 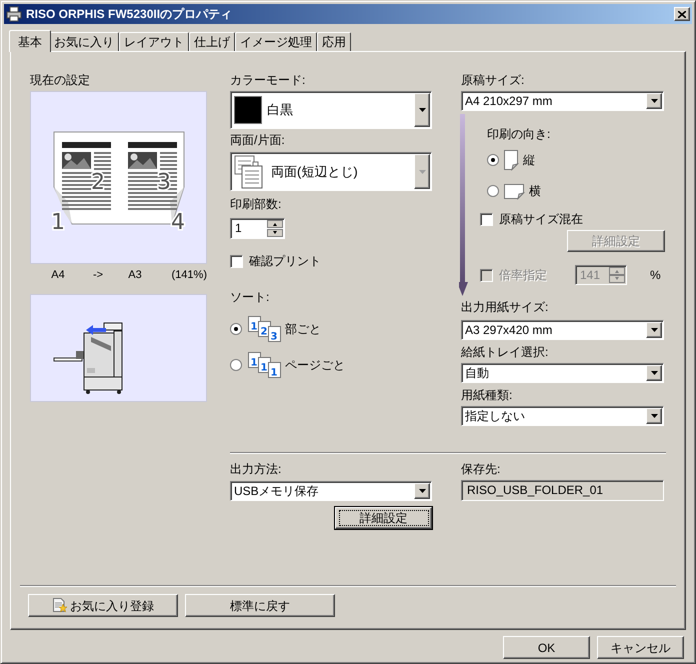 What do you see at coordinates (135, 275) in the screenshot?
I see `caption-text: A3` at bounding box center [135, 275].